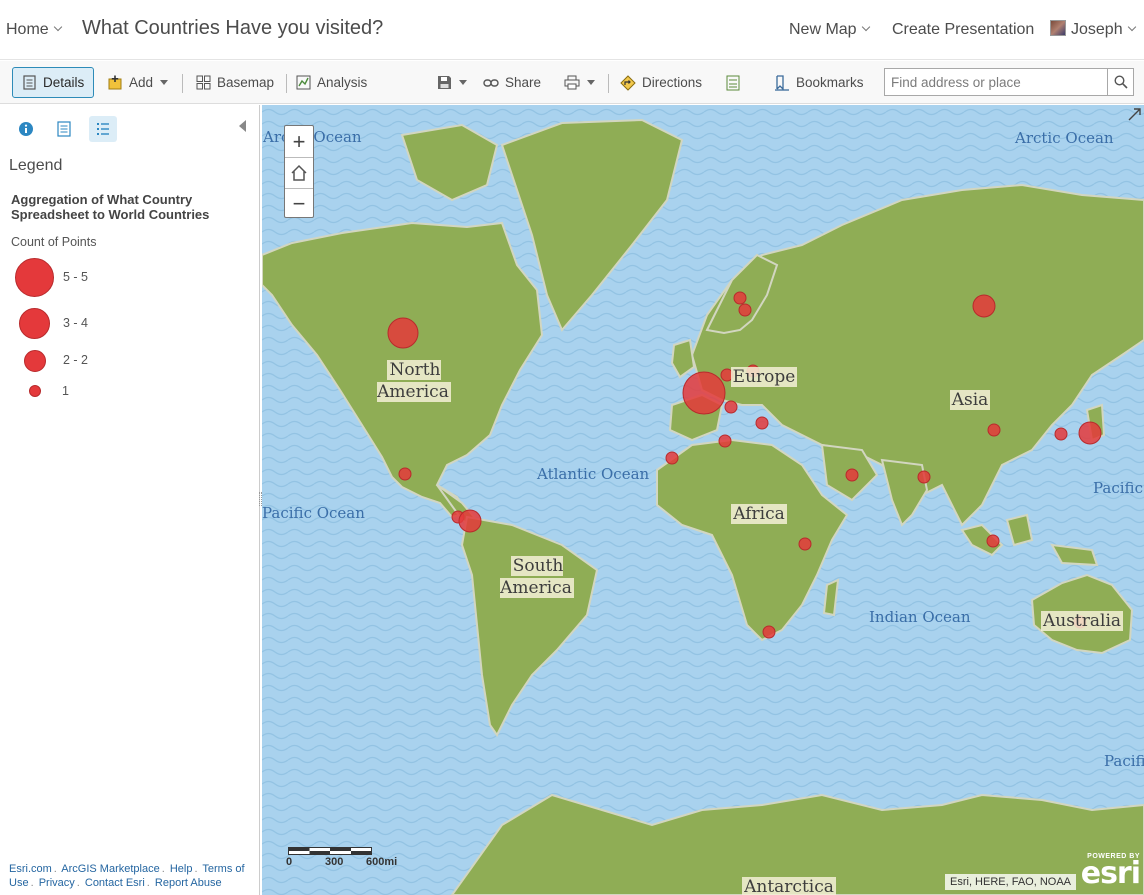 This screenshot has width=1144, height=895. I want to click on footer-link-help: Help, so click(181, 869).